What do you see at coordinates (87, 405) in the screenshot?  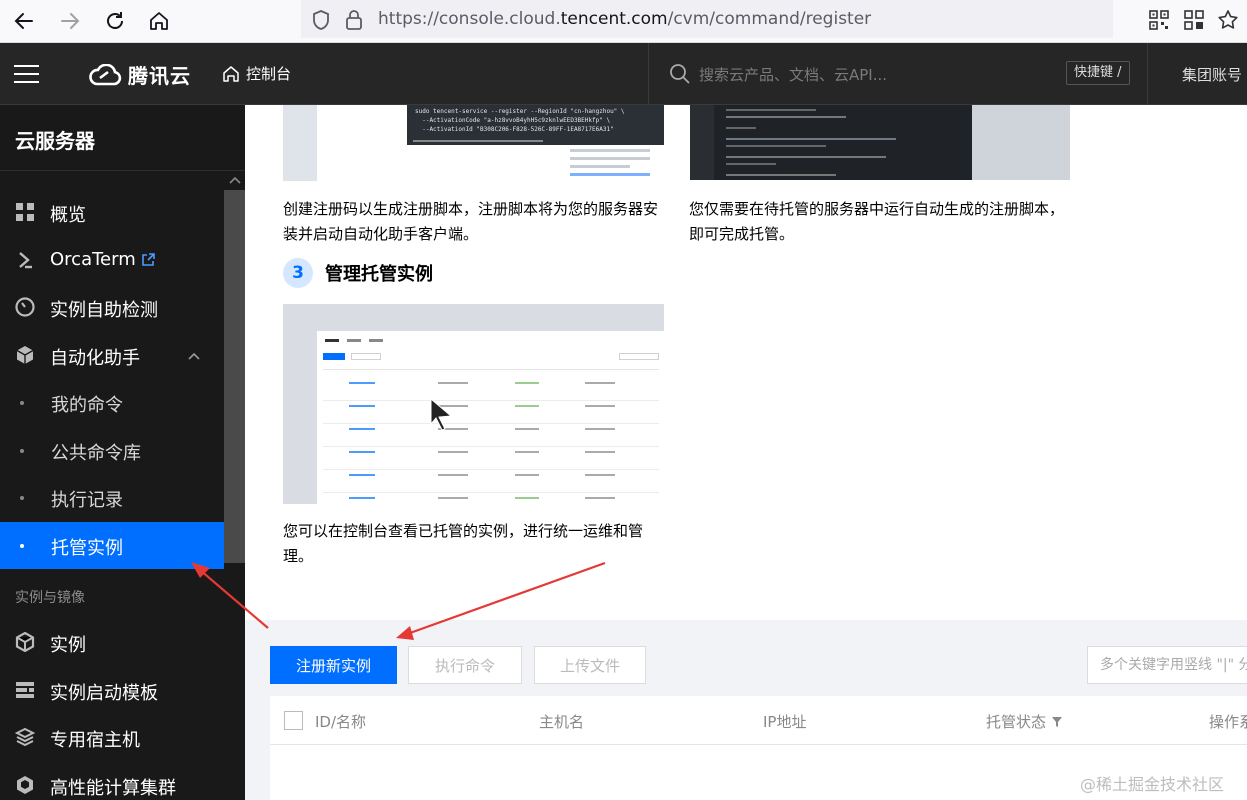 I see `sidebar-item-label: 我的命令` at bounding box center [87, 405].